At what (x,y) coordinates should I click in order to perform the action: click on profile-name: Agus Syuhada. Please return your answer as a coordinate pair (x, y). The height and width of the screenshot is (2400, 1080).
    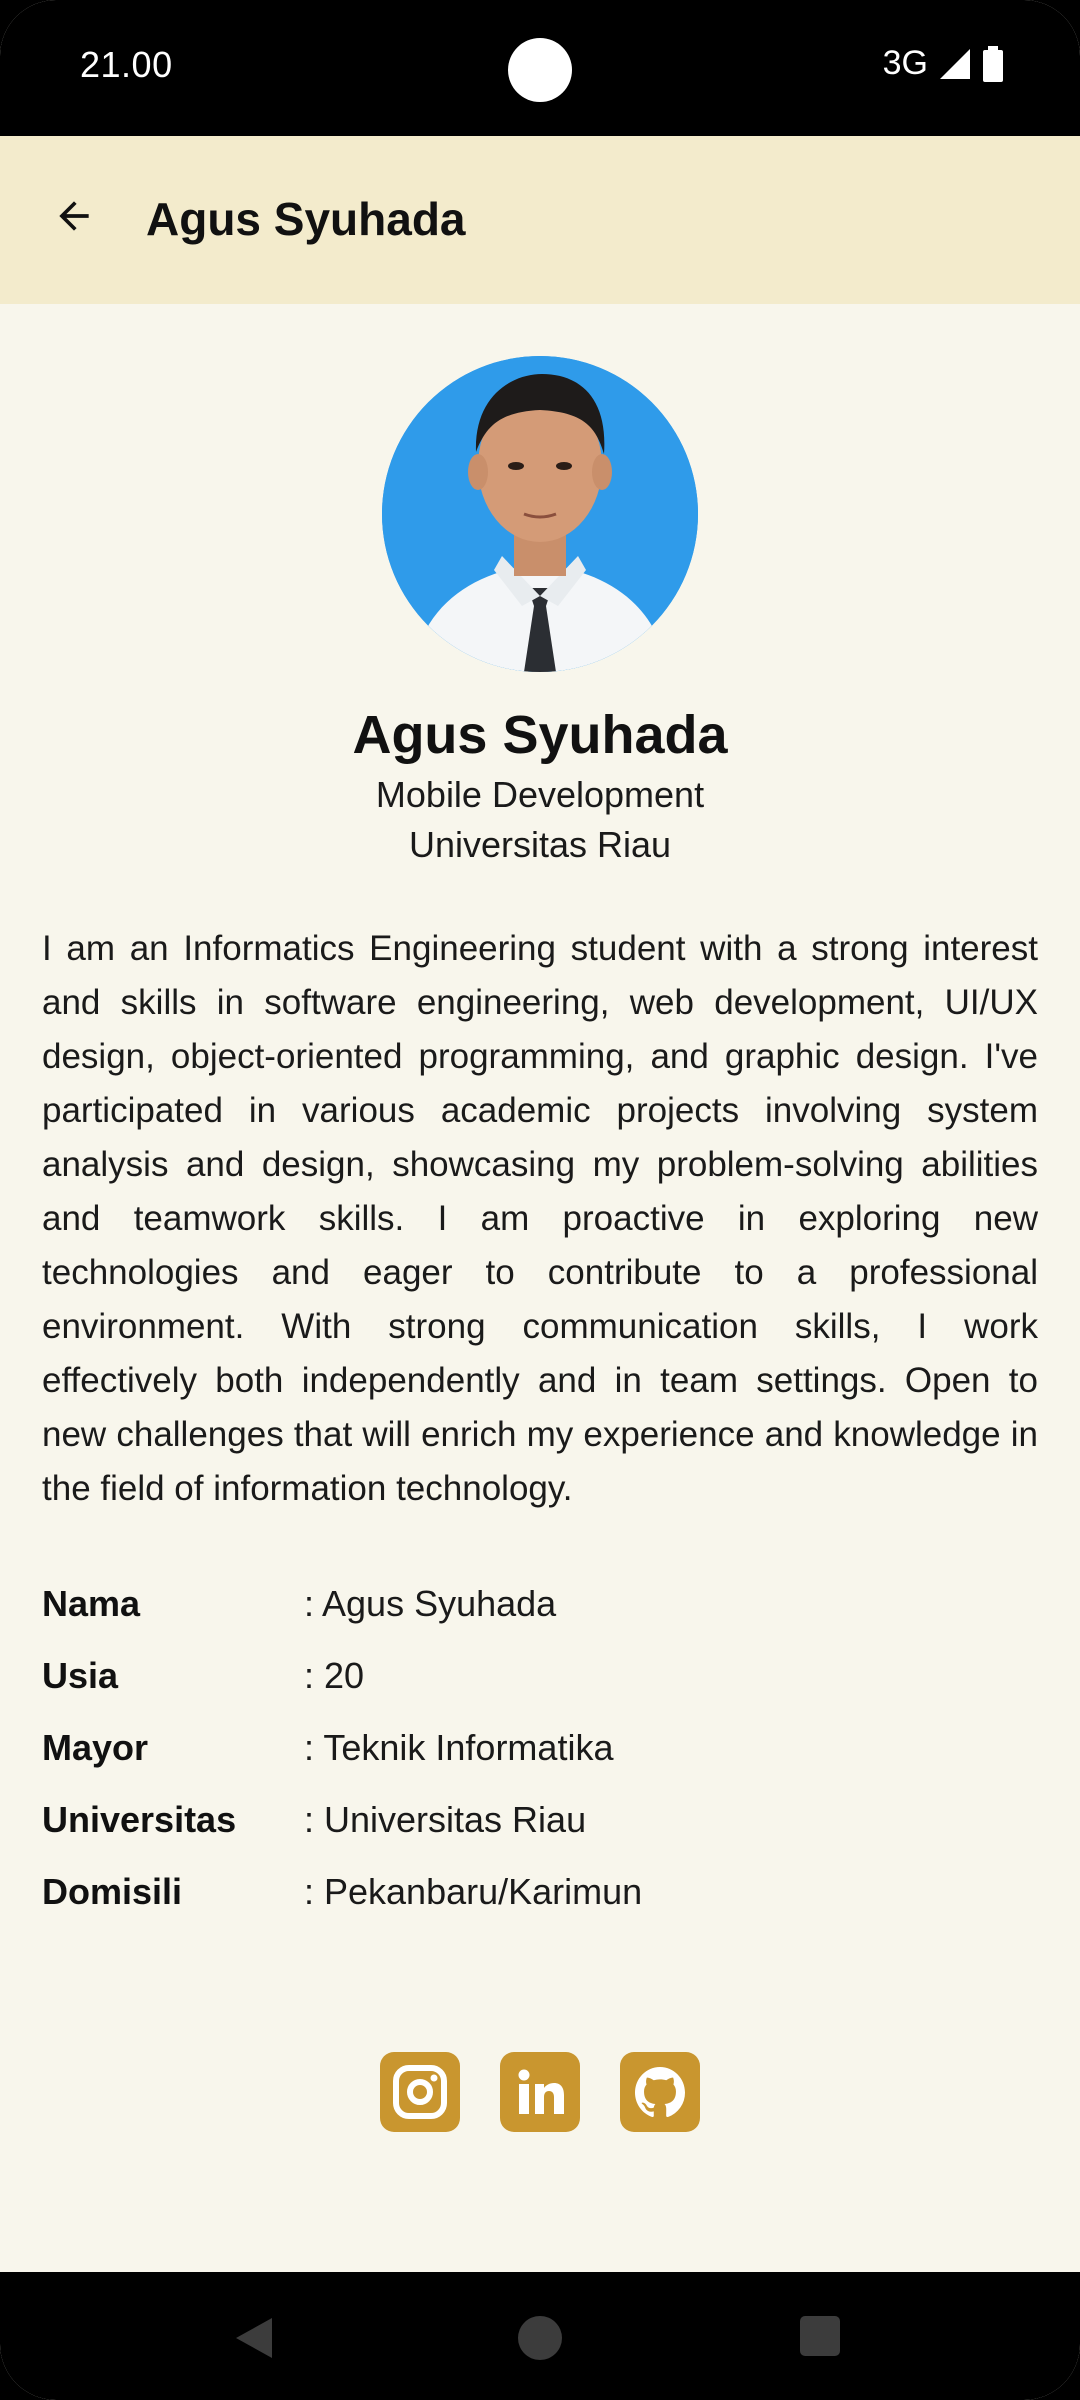
    Looking at the image, I should click on (540, 735).